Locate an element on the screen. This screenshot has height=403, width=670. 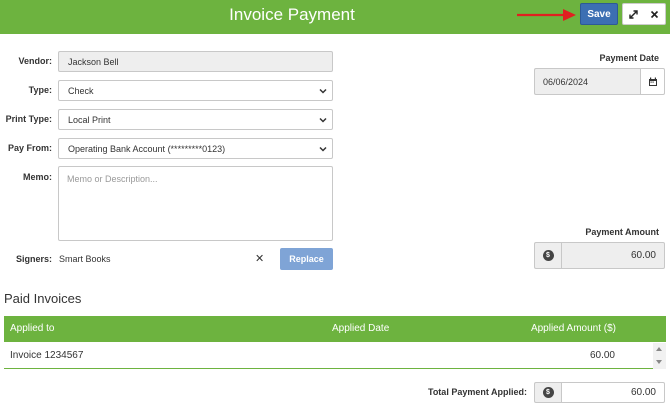
dialog-title: Invoice Payment is located at coordinates (292, 14).